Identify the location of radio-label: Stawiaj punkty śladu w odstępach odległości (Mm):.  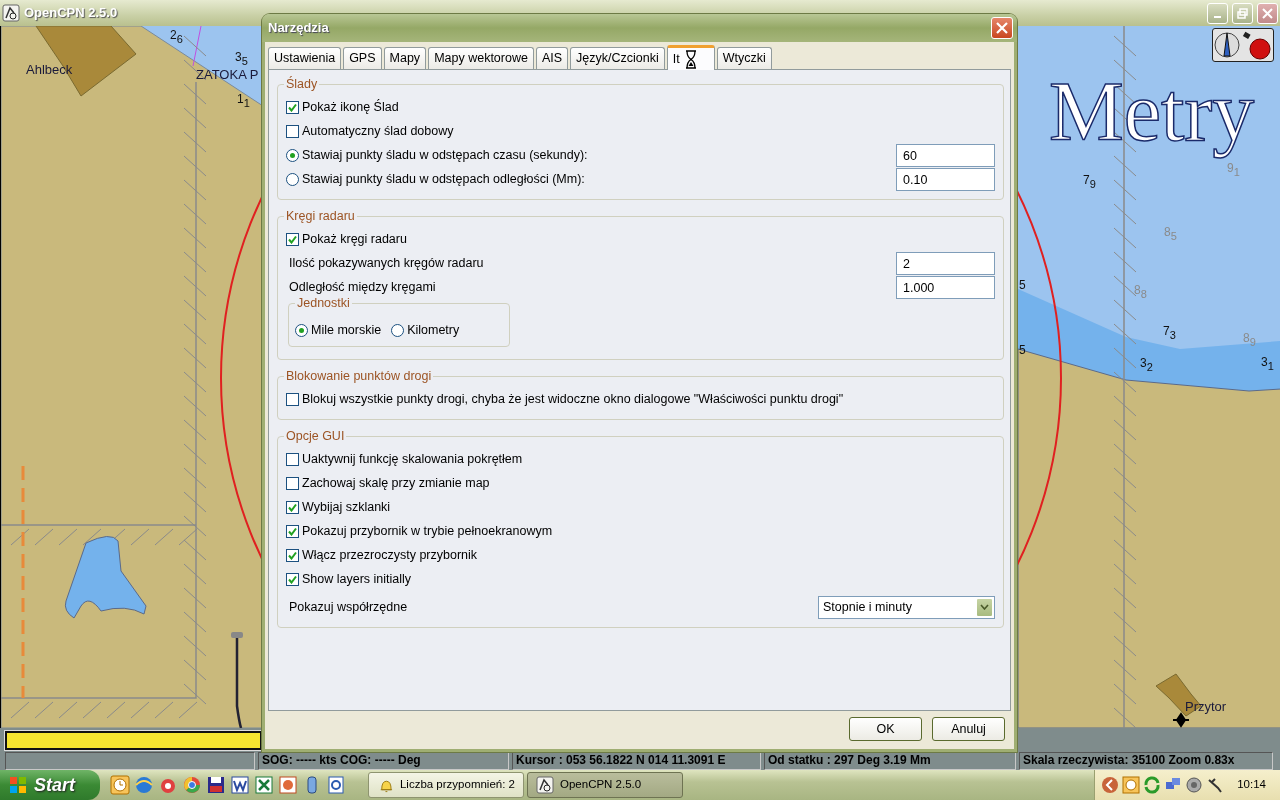
(443, 179).